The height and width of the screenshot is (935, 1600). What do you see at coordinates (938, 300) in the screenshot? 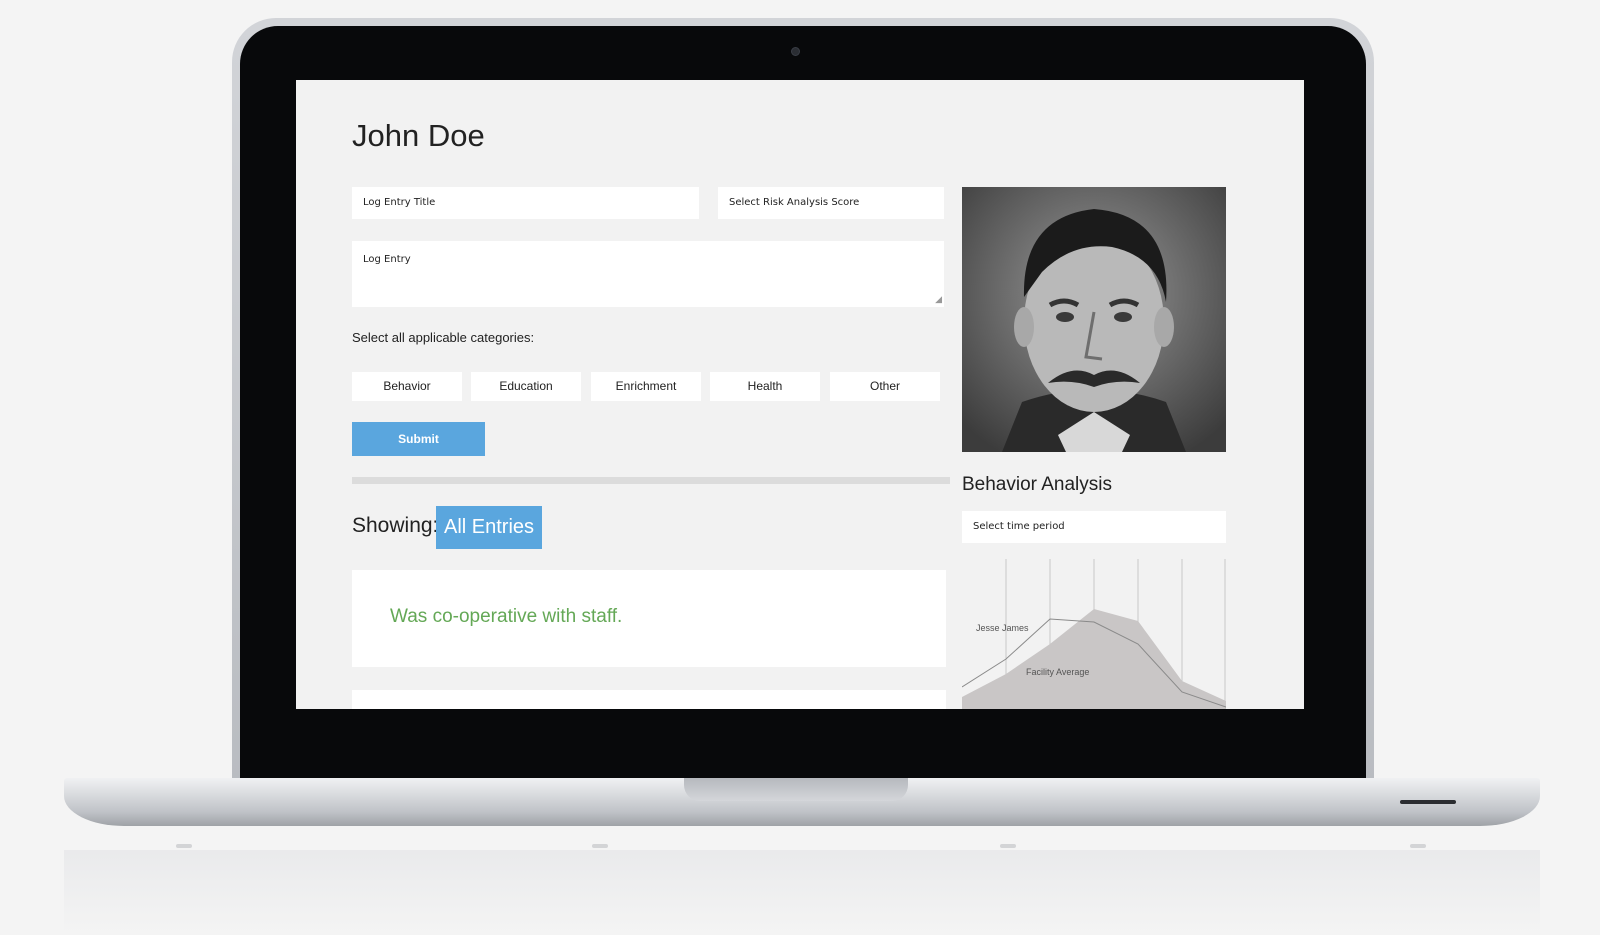
I see `resize-grip-icon: ◢` at bounding box center [938, 300].